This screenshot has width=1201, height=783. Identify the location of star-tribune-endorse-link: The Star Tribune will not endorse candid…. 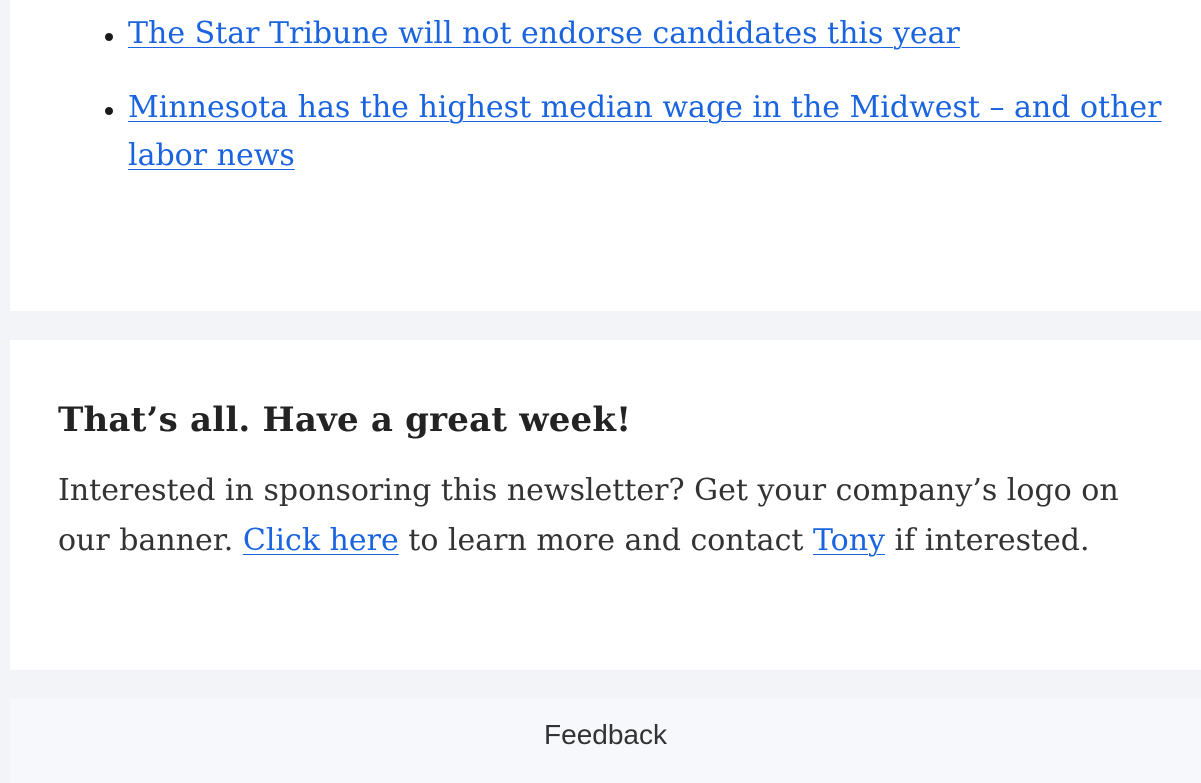
(544, 33).